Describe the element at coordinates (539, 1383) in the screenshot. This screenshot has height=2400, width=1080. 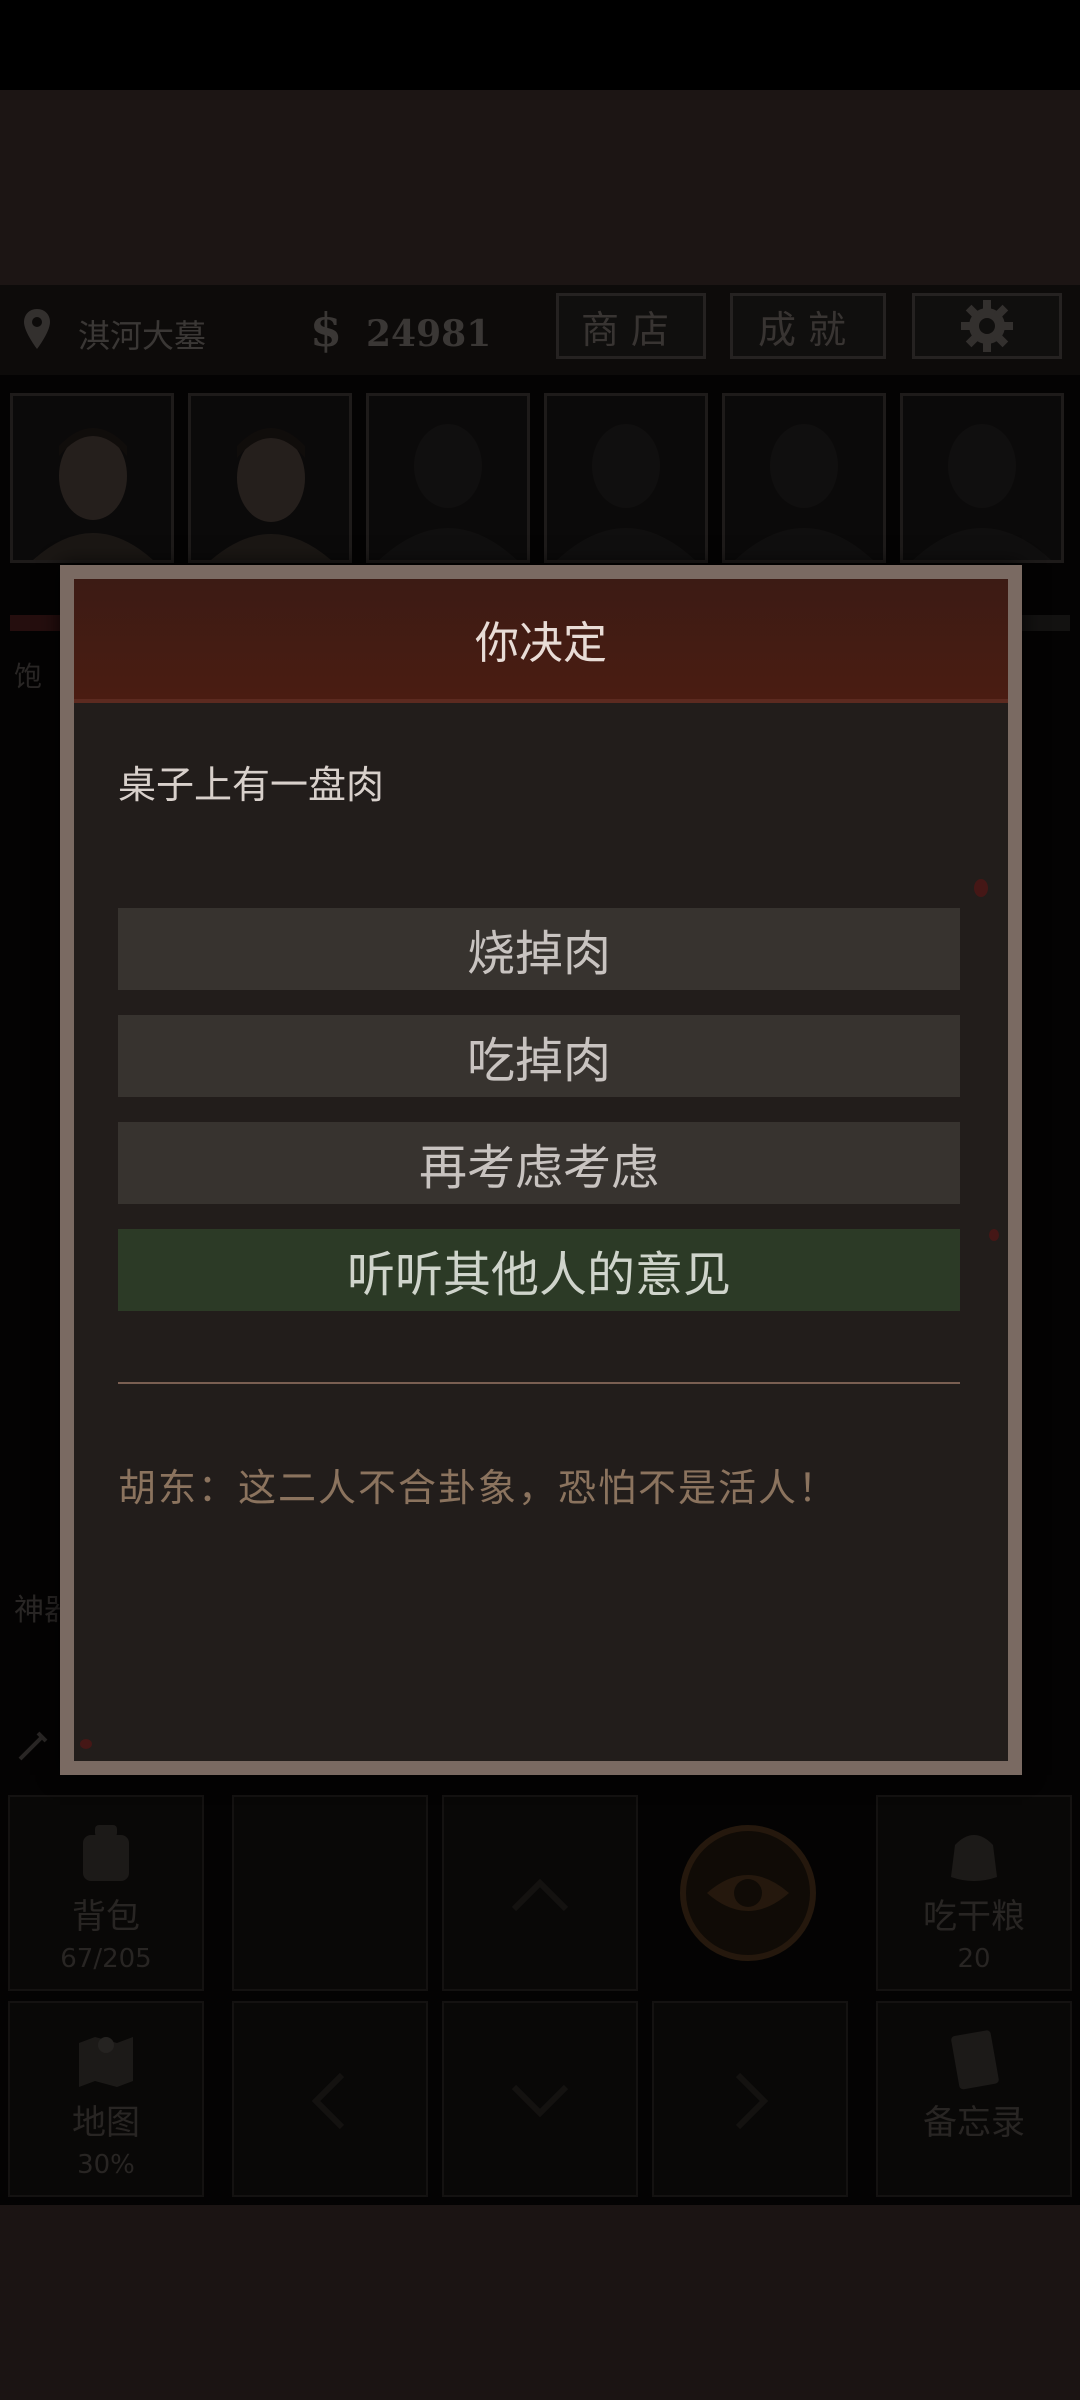
I see `dialog-divider` at that location.